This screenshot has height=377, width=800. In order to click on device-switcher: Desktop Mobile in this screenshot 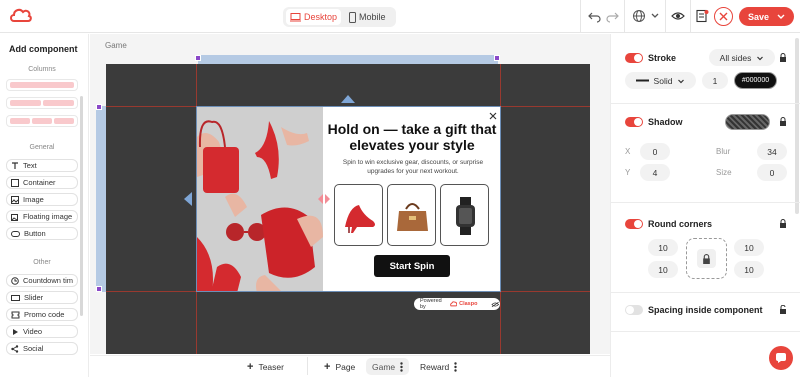, I will do `click(339, 17)`.